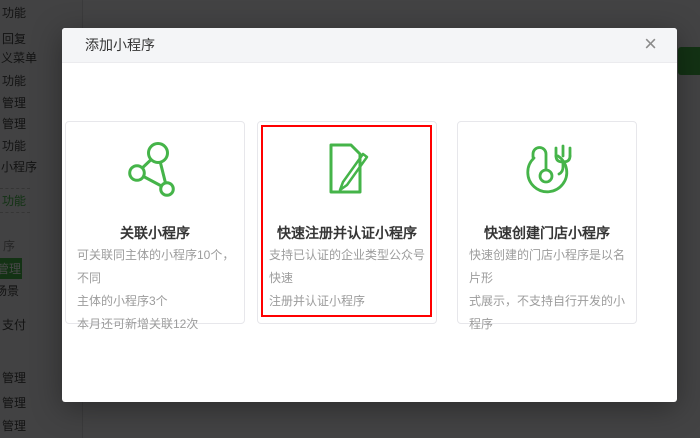  I want to click on card-description: 支持已认证的企业类型公众号快速 注册并认证小程序, so click(349, 278).